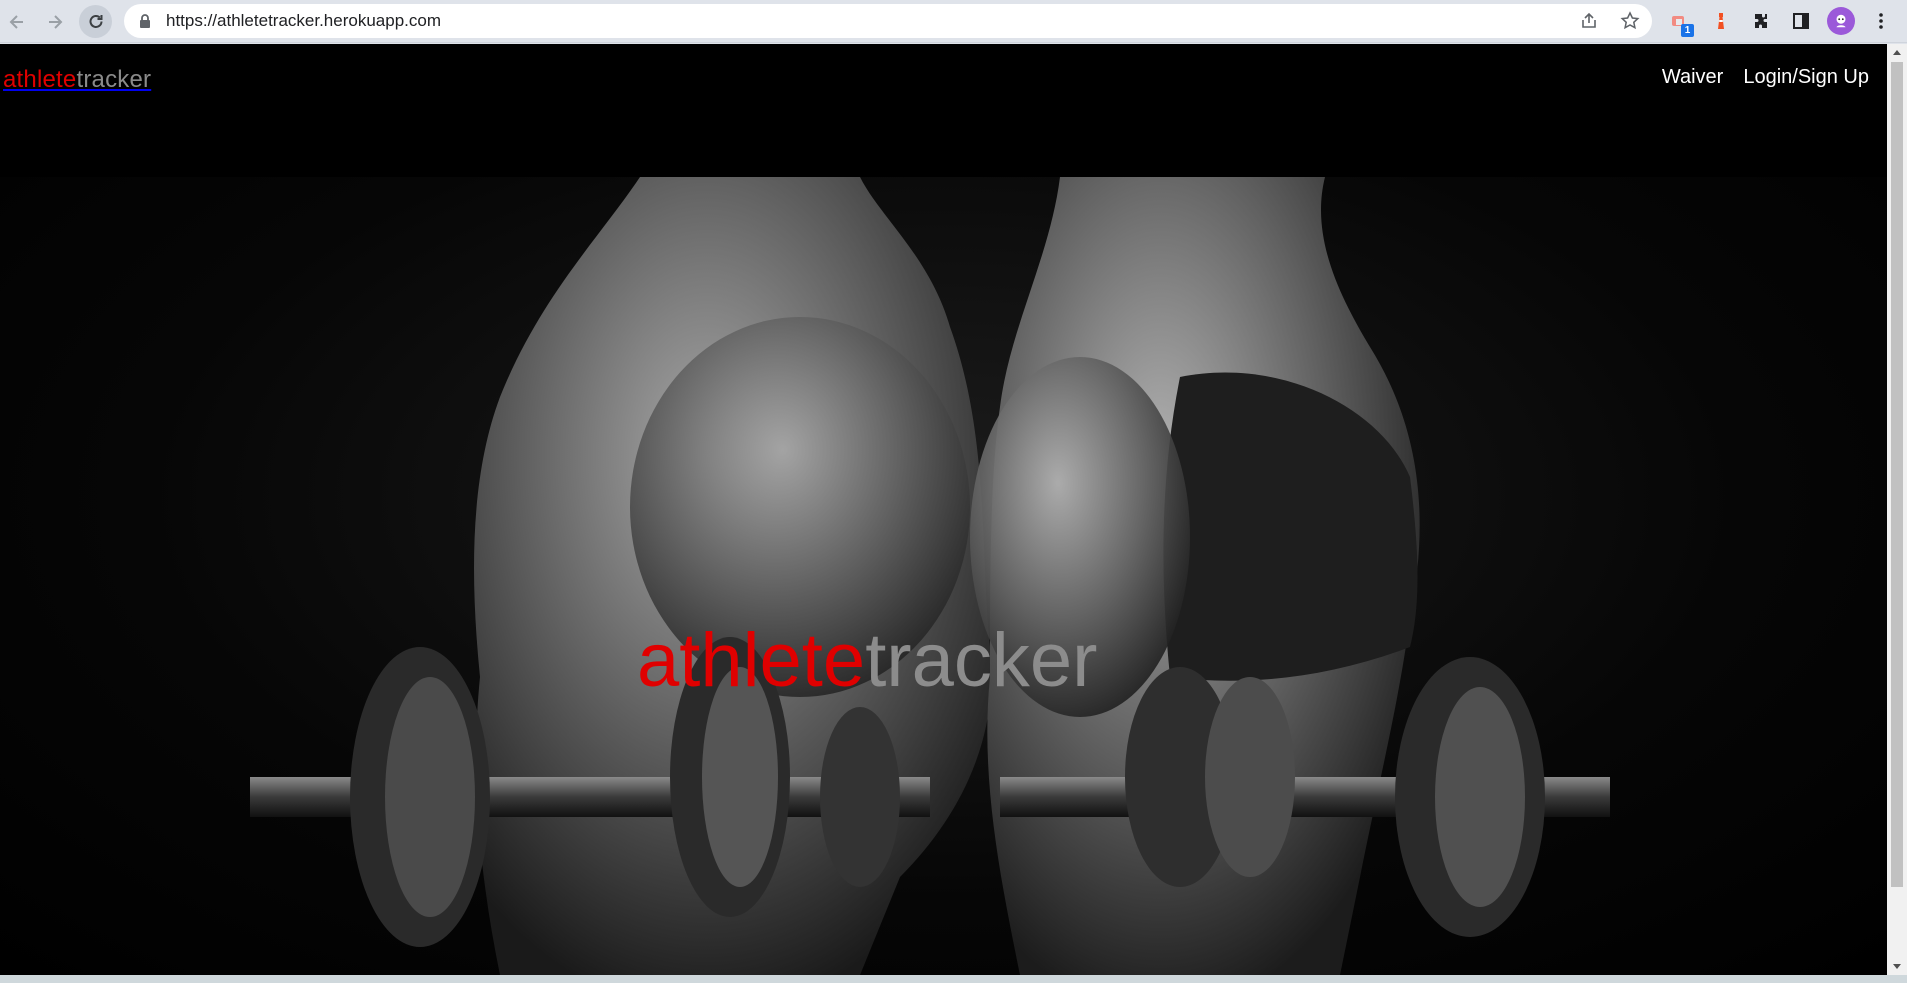  I want to click on brand-first: athlete, so click(40, 79).